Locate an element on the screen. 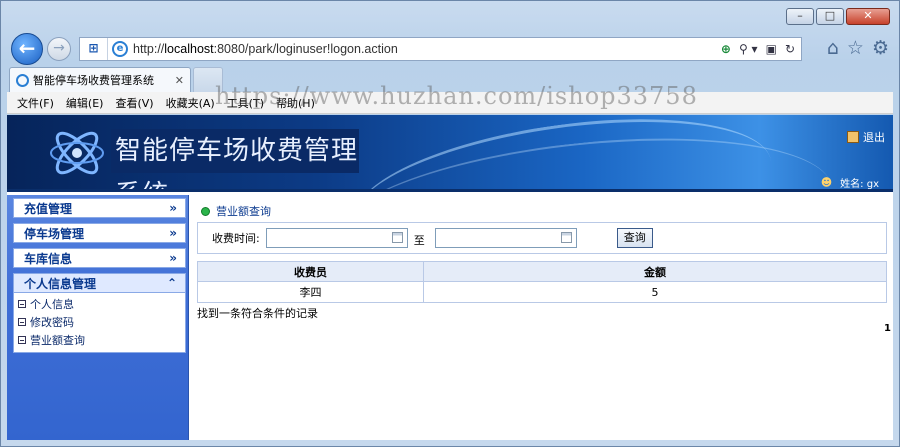 The image size is (900, 447). close-button: ✕ is located at coordinates (868, 16).